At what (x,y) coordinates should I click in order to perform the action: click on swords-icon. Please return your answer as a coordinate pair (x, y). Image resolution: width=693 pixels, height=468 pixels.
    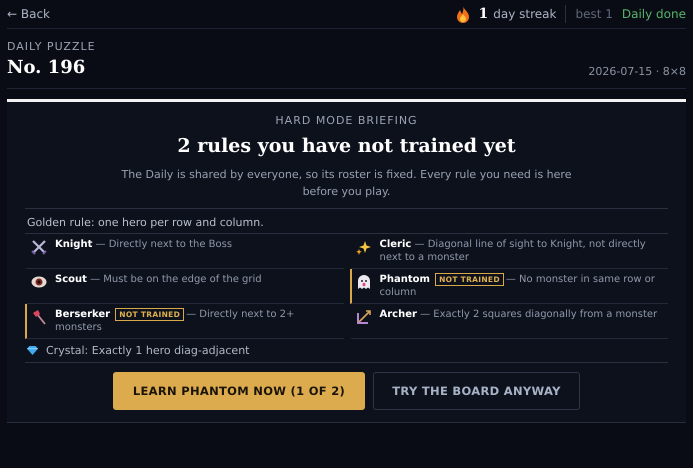
    Looking at the image, I should click on (39, 247).